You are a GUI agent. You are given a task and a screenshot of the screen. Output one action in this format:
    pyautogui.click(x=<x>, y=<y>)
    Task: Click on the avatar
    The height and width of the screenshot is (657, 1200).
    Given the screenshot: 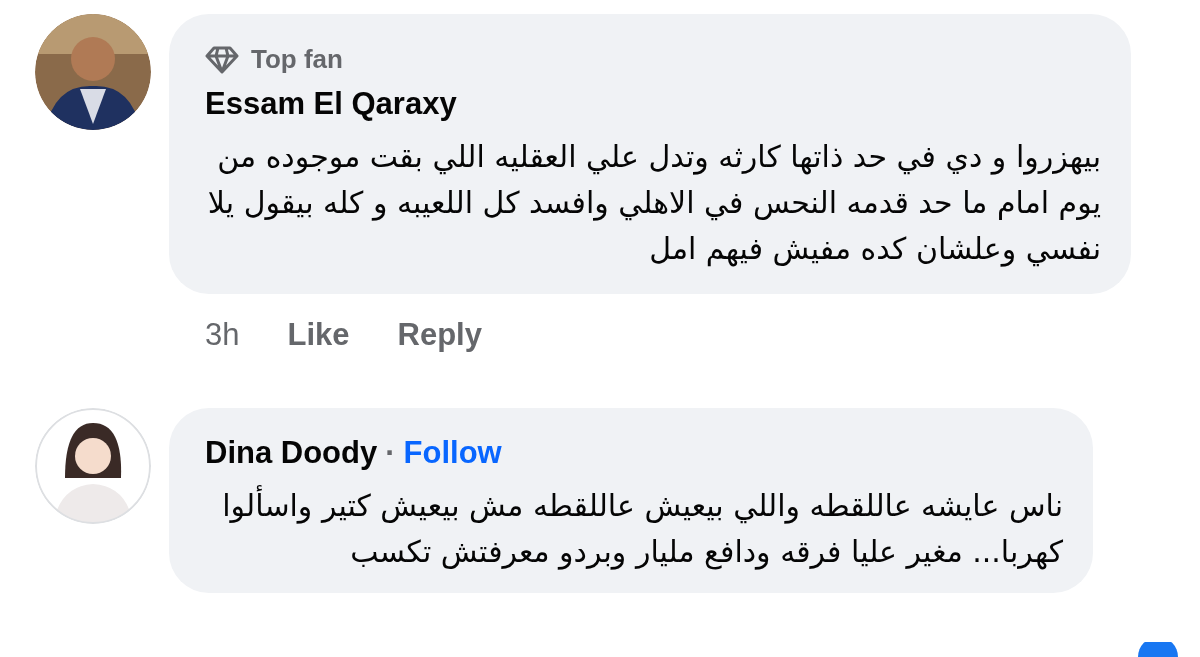 What is the action you would take?
    pyautogui.click(x=93, y=466)
    